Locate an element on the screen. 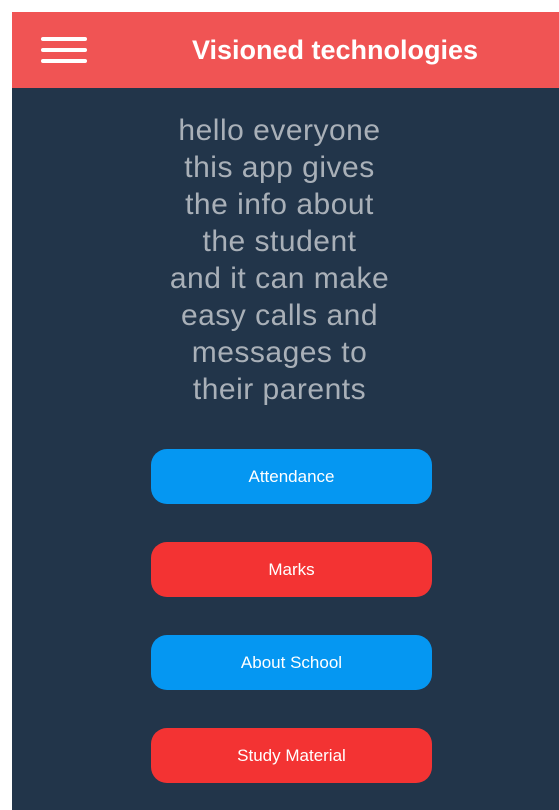 The image size is (559, 810). about-school-button: About School is located at coordinates (291, 662).